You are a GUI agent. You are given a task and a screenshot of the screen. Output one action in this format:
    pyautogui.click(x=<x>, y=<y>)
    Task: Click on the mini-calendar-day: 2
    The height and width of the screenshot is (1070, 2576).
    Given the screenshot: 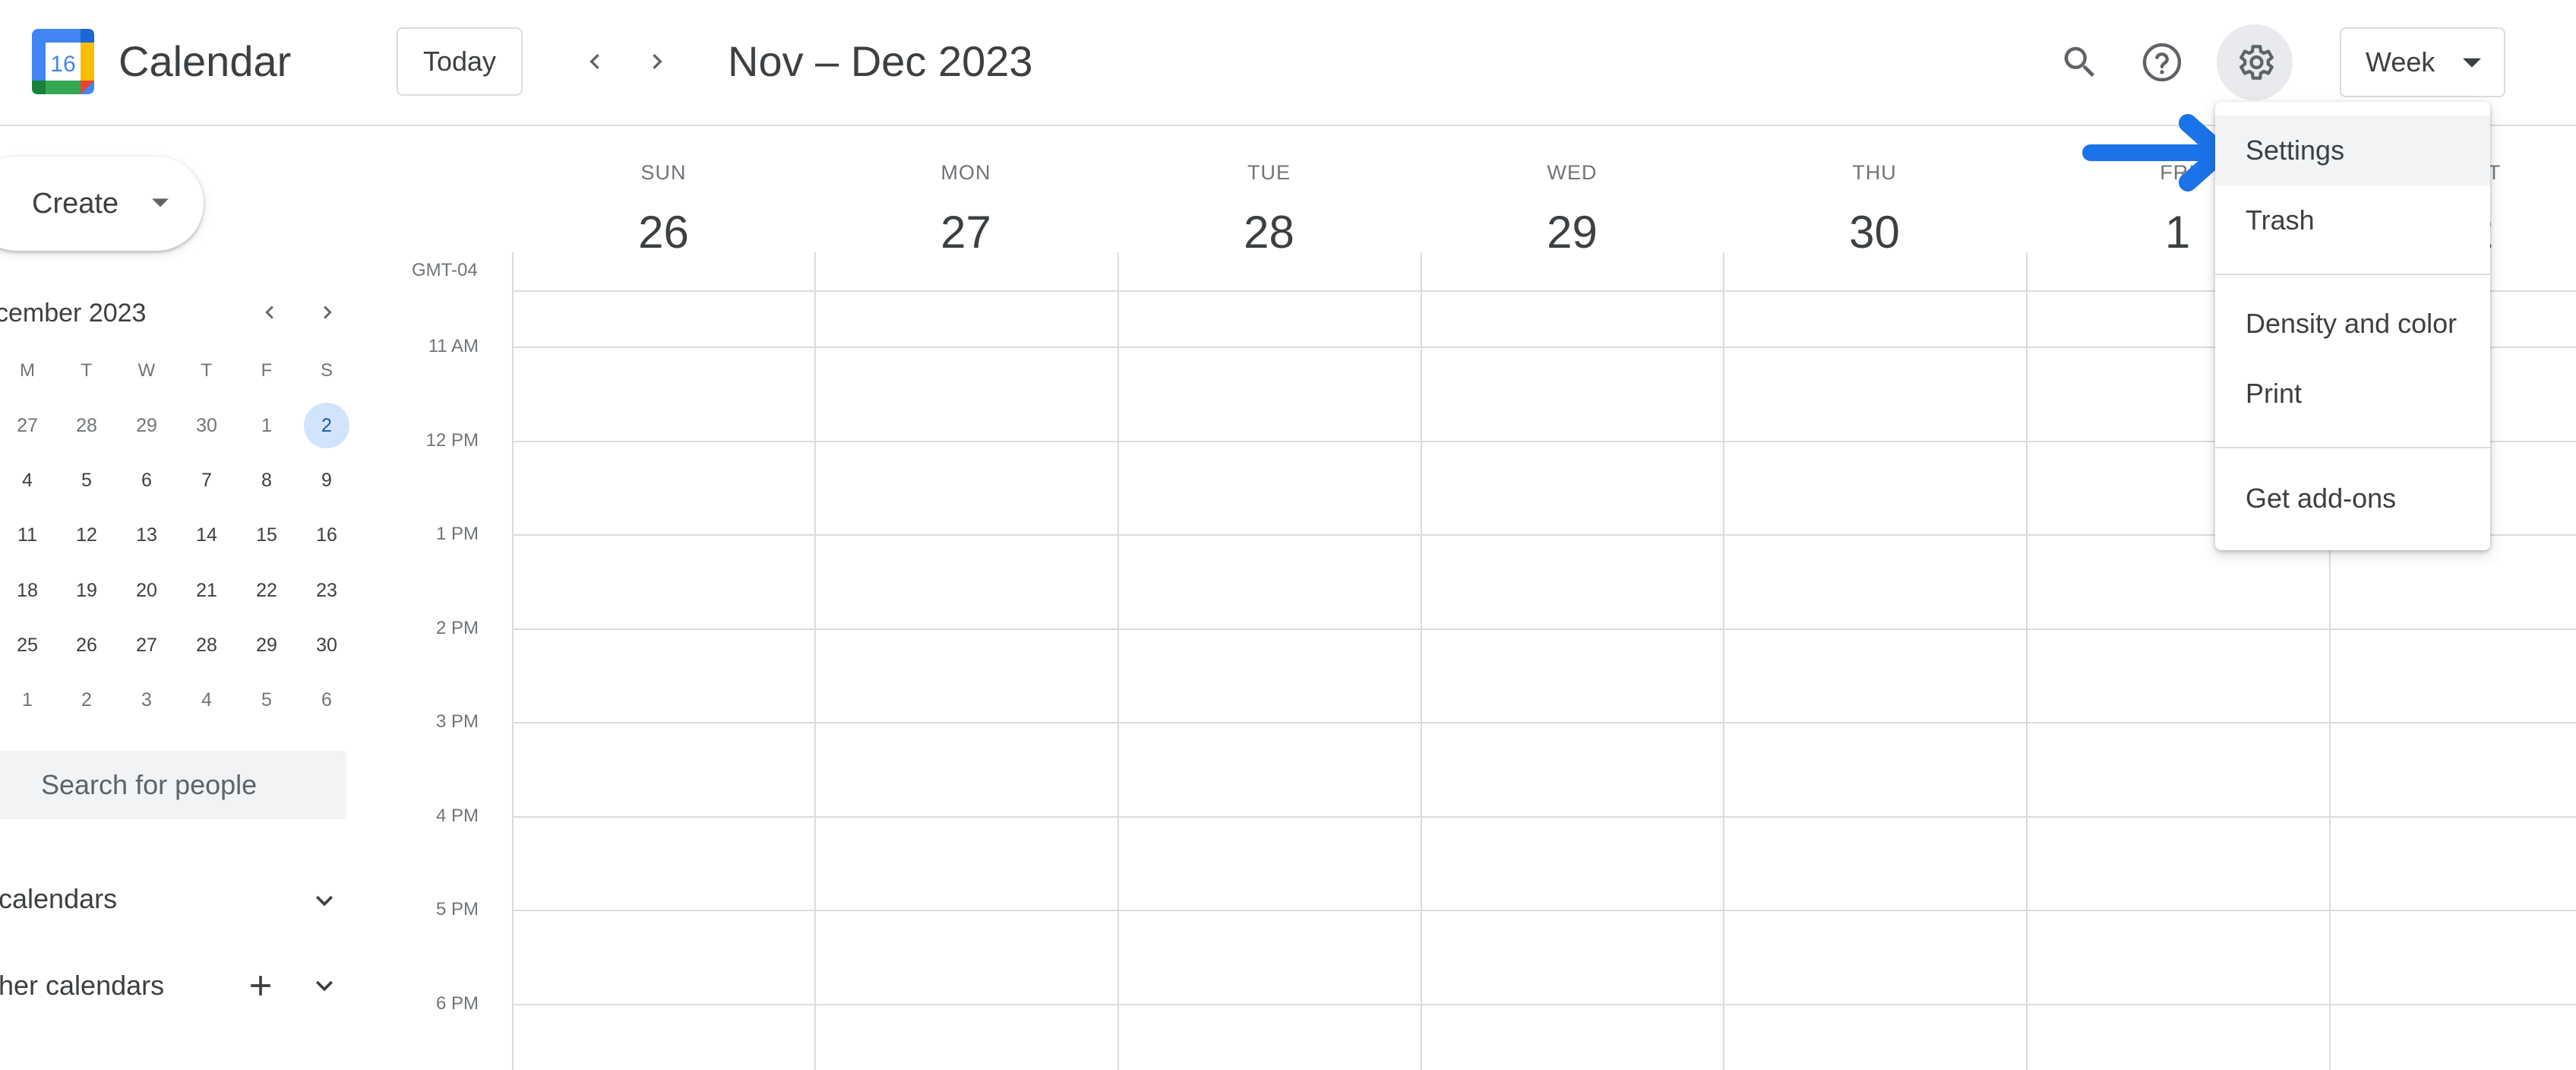 What is the action you would take?
    pyautogui.click(x=86, y=700)
    